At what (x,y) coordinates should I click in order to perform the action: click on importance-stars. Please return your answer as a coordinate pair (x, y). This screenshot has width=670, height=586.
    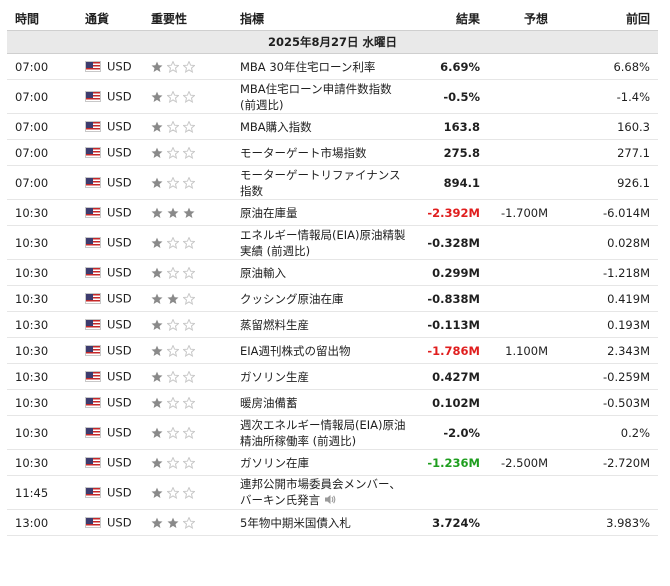
    Looking at the image, I should click on (173, 243).